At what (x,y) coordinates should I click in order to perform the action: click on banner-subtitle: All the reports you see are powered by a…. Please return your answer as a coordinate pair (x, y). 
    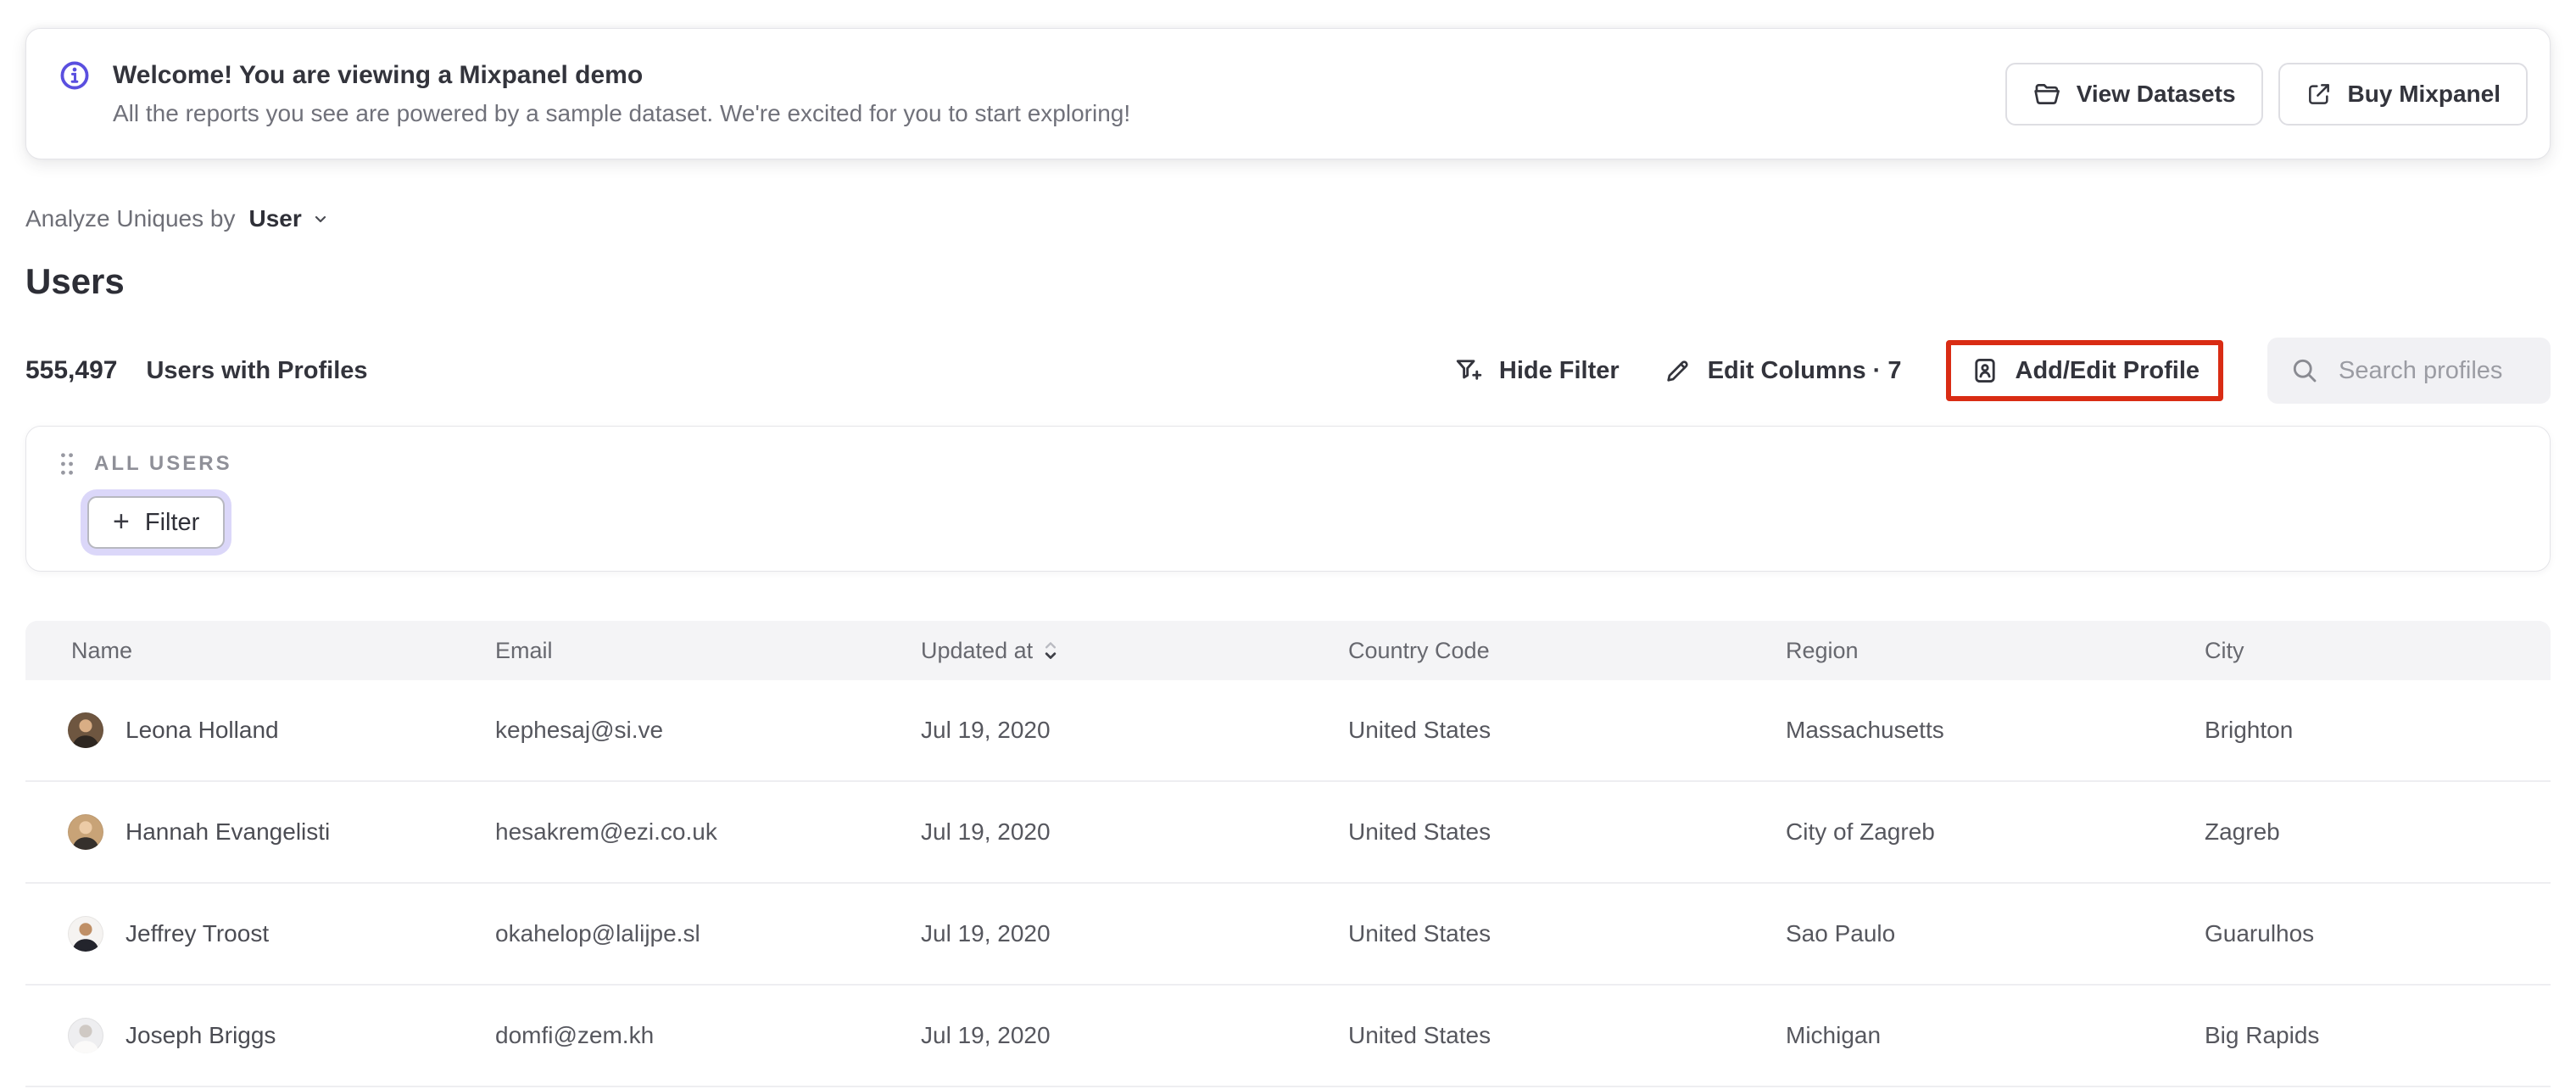
    Looking at the image, I should click on (622, 112).